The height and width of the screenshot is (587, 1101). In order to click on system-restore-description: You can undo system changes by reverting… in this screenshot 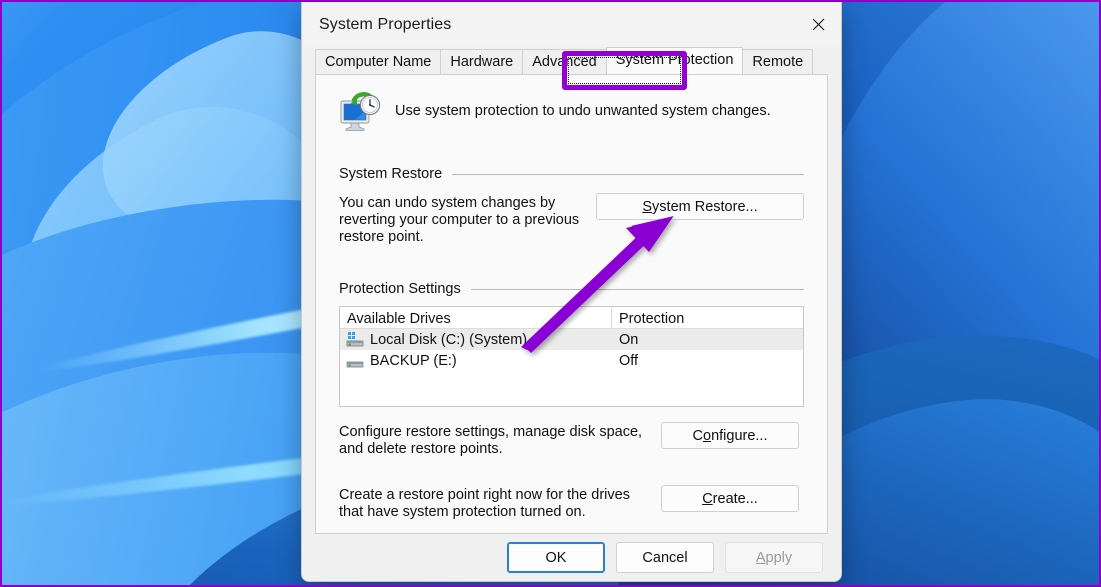, I will do `click(459, 220)`.